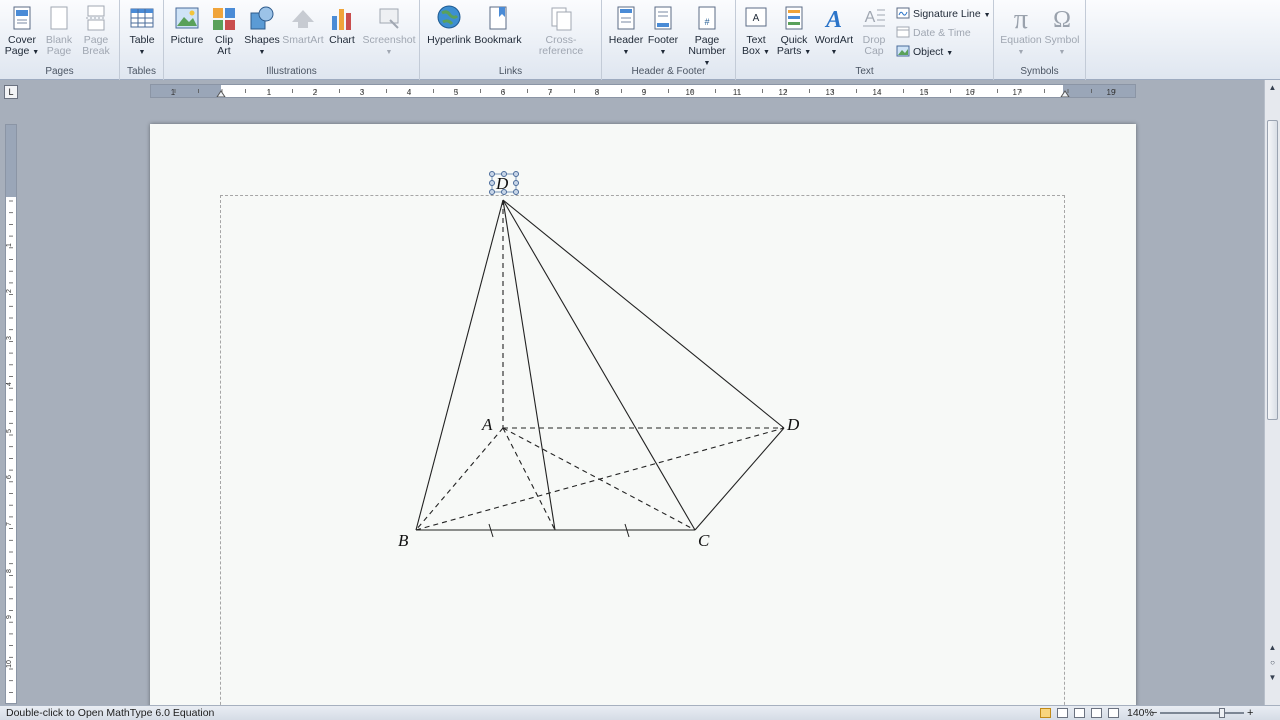 The image size is (1280, 720). I want to click on ruler-number: 14, so click(877, 92).